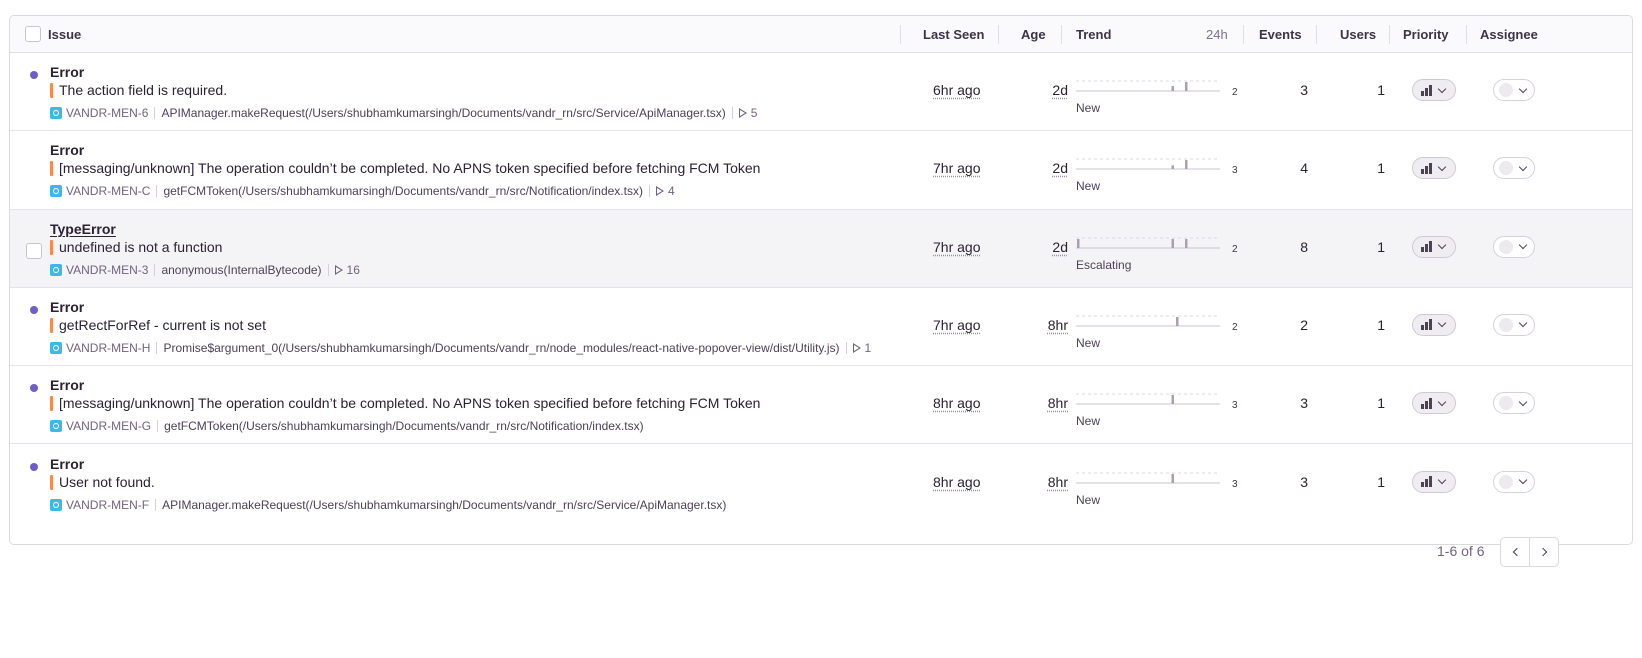 The height and width of the screenshot is (658, 1642). Describe the element at coordinates (108, 426) in the screenshot. I see `short-id: VANDR-MEN-G` at that location.